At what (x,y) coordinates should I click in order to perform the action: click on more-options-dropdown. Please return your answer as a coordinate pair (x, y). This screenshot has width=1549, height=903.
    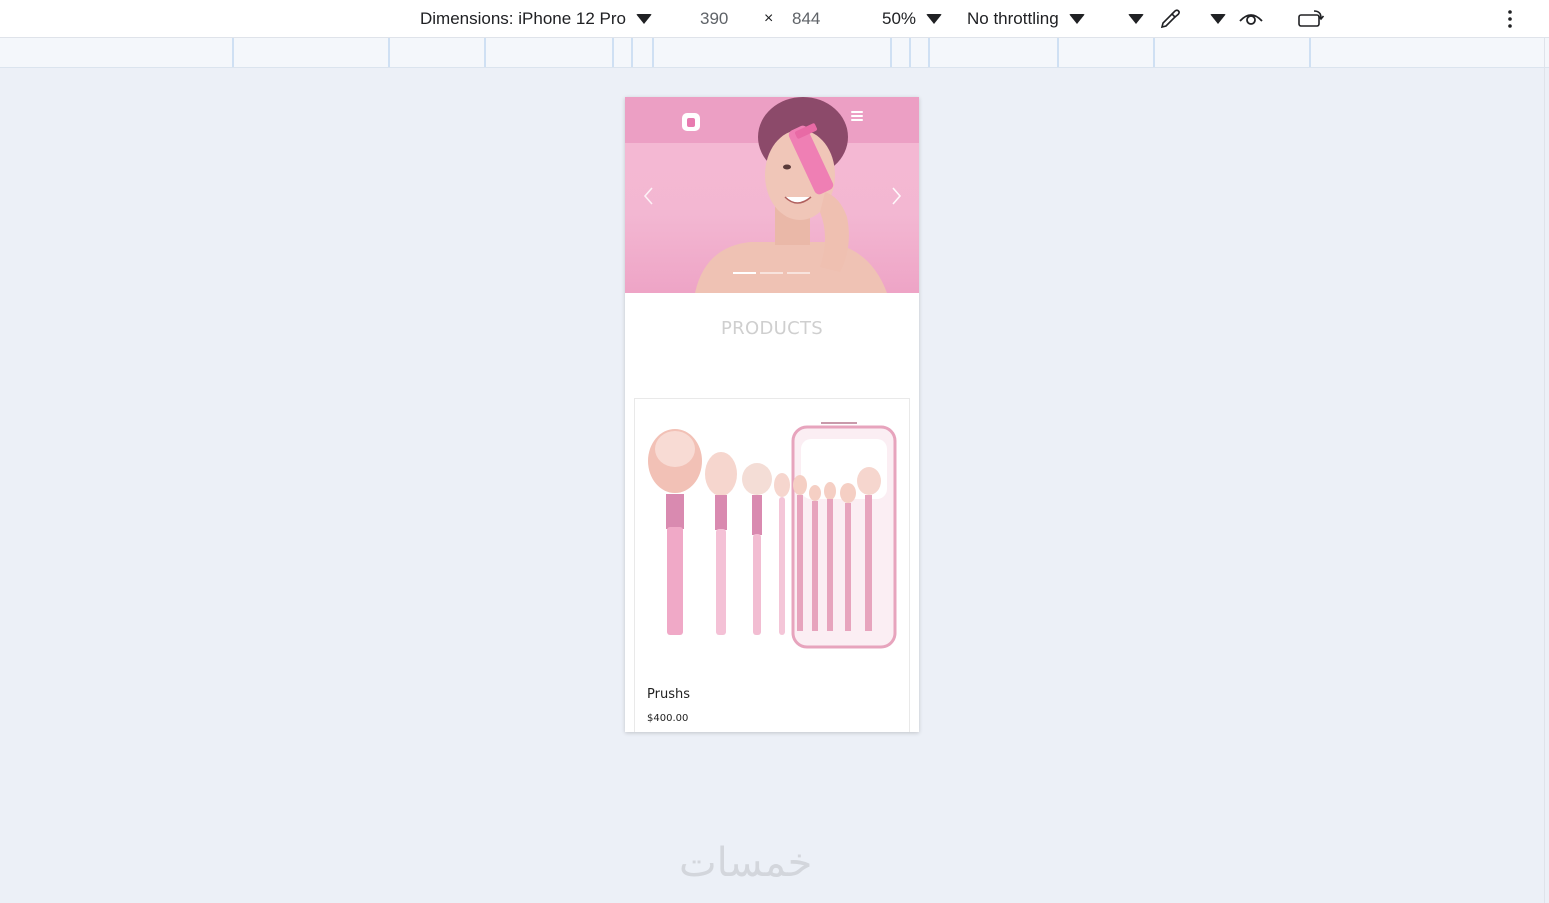
    Looking at the image, I should click on (1131, 19).